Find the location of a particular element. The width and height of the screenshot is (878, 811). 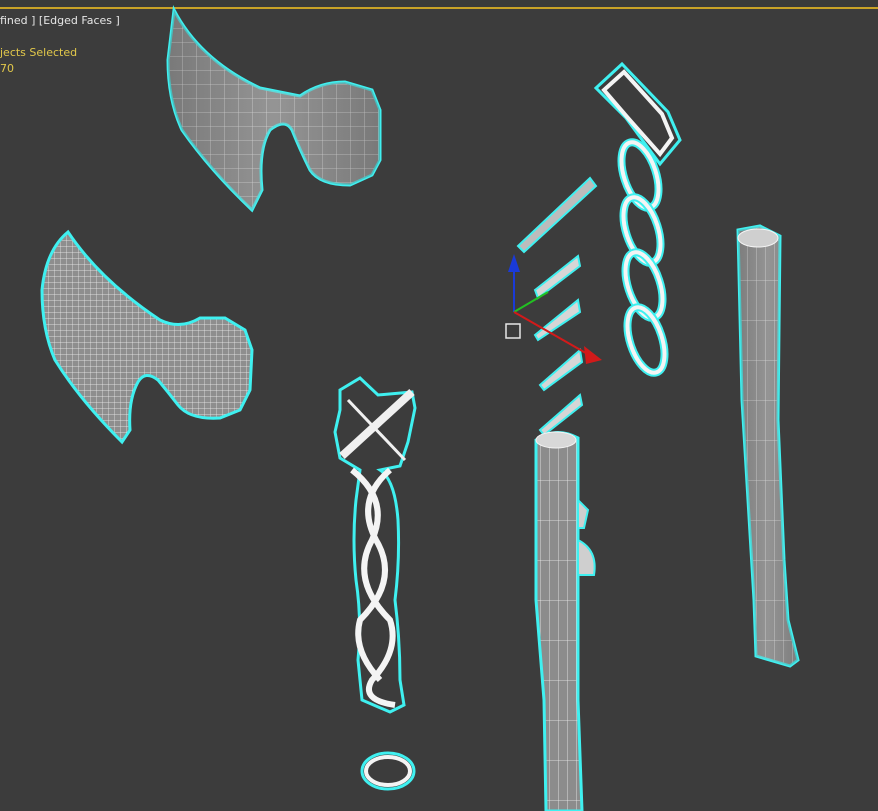

transform-gizmo is located at coordinates (553, 309).